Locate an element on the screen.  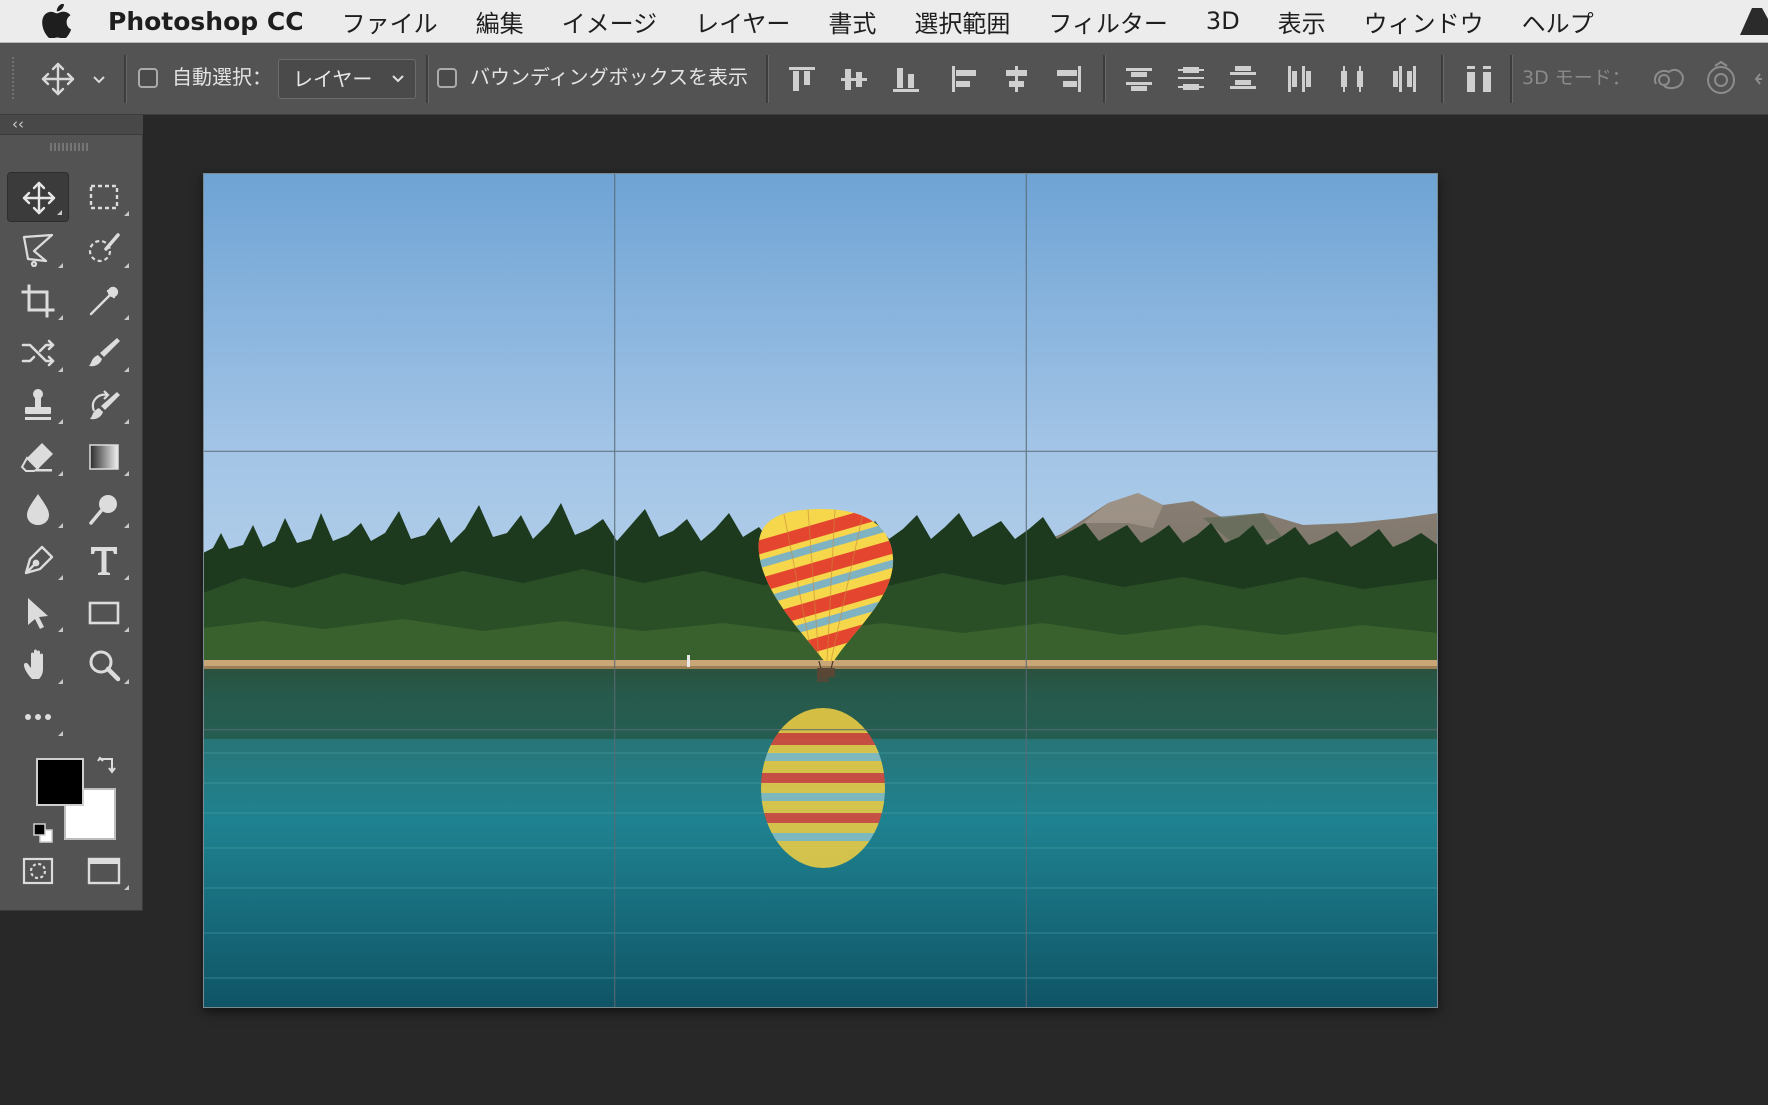
app-name-menu: Photoshop CC is located at coordinates (206, 21).